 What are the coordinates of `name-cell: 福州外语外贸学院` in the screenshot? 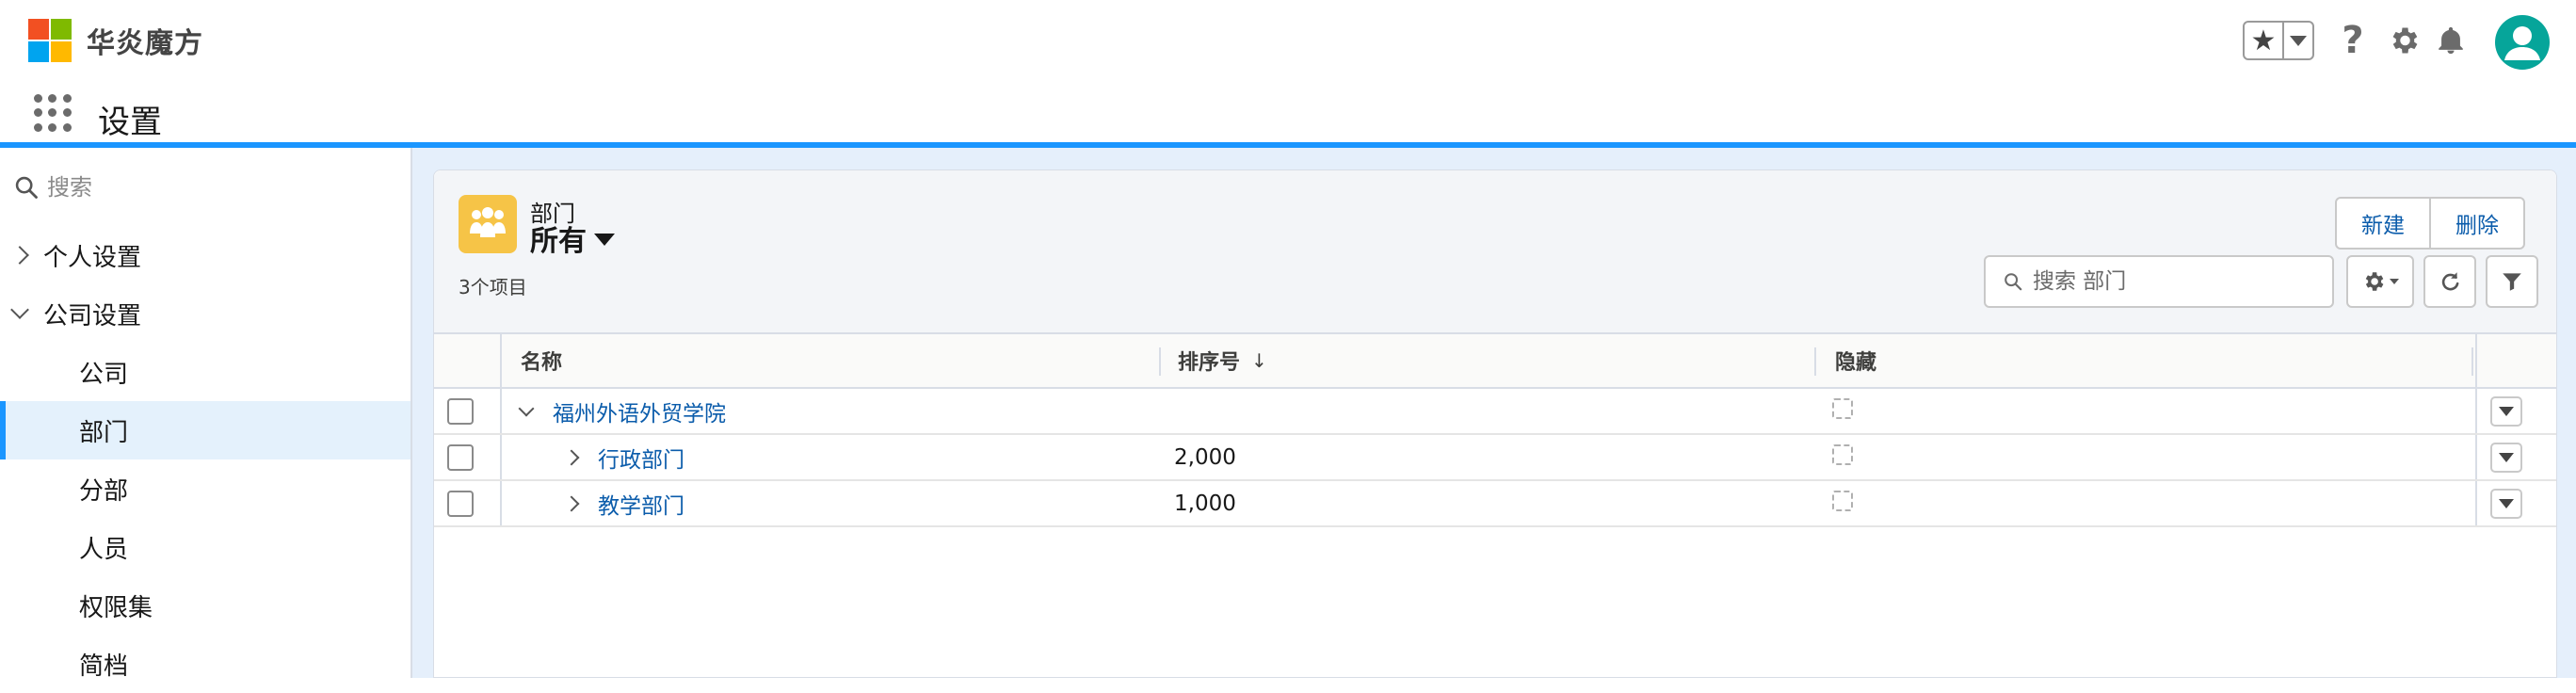 It's located at (622, 411).